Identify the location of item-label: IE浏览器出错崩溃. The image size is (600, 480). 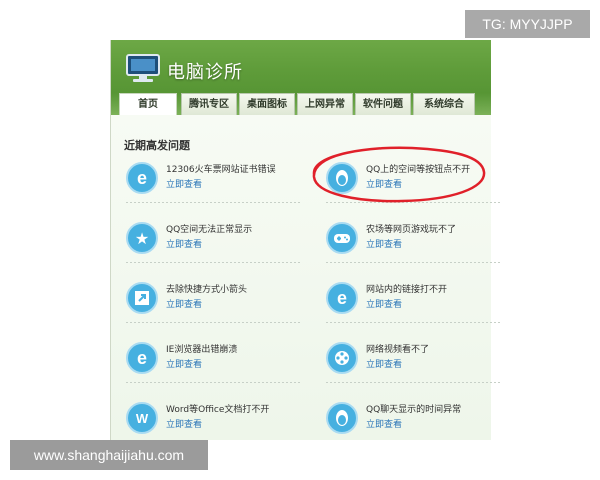
(202, 350).